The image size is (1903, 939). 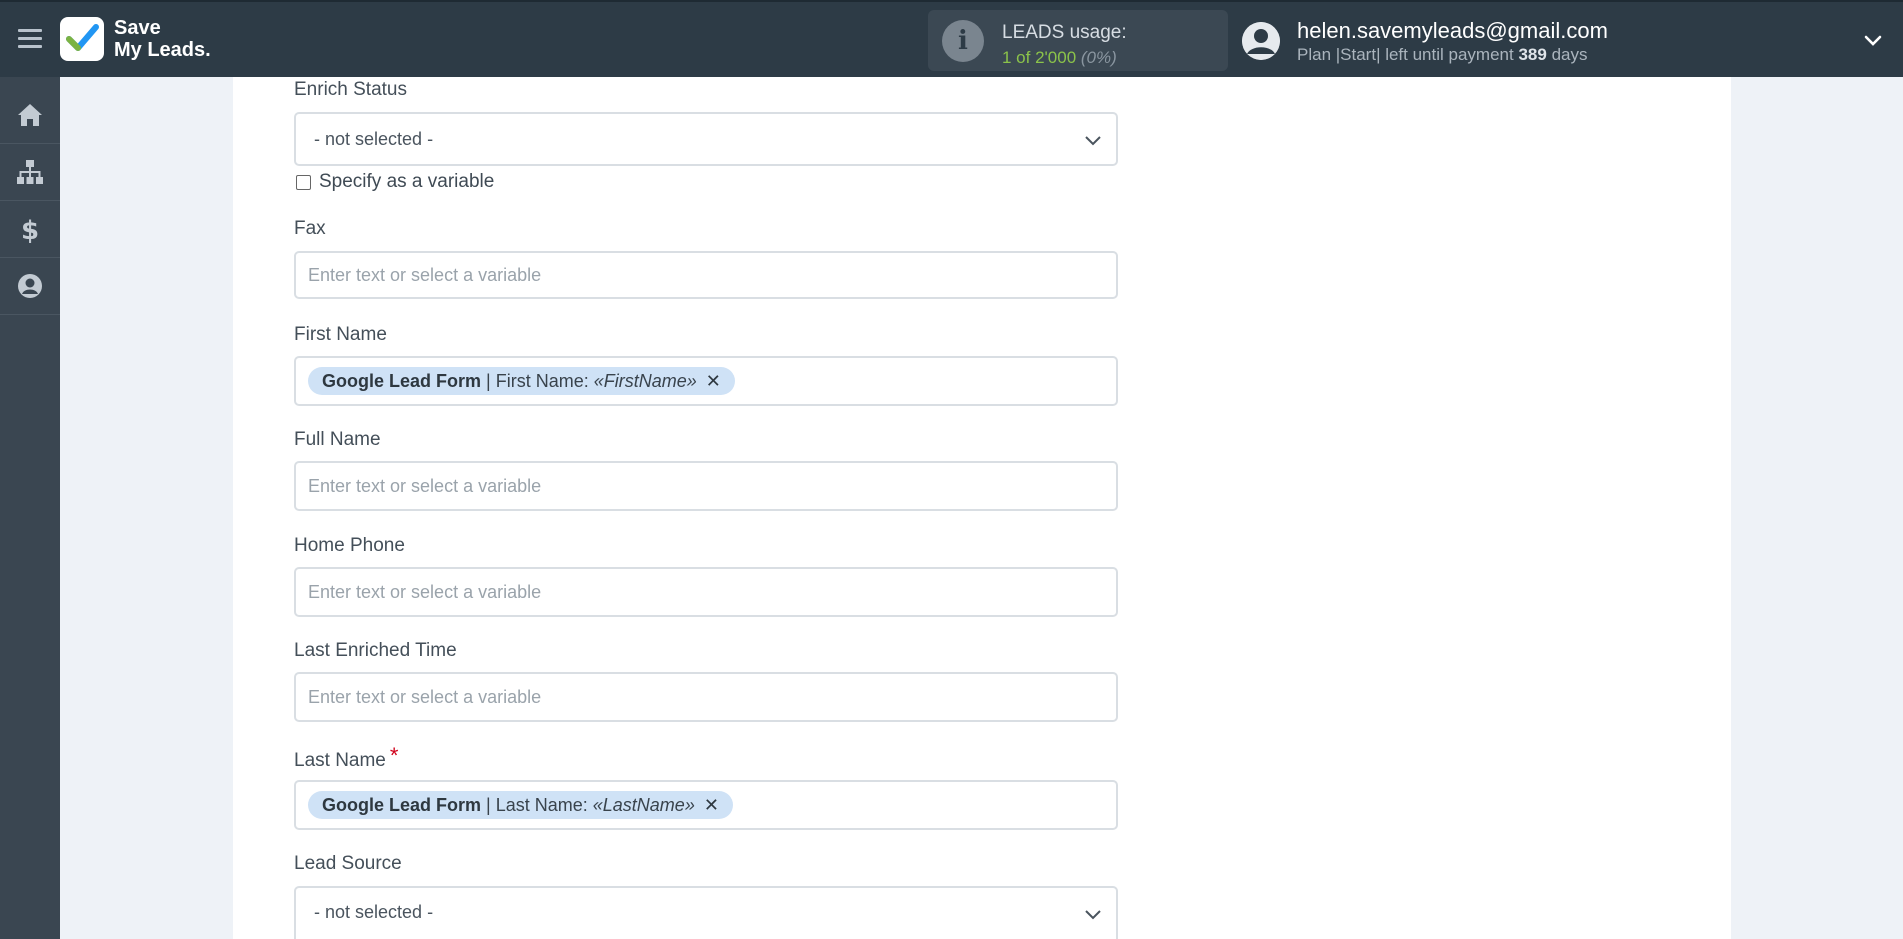 I want to click on chip-variable: «LastName», so click(x=643, y=805).